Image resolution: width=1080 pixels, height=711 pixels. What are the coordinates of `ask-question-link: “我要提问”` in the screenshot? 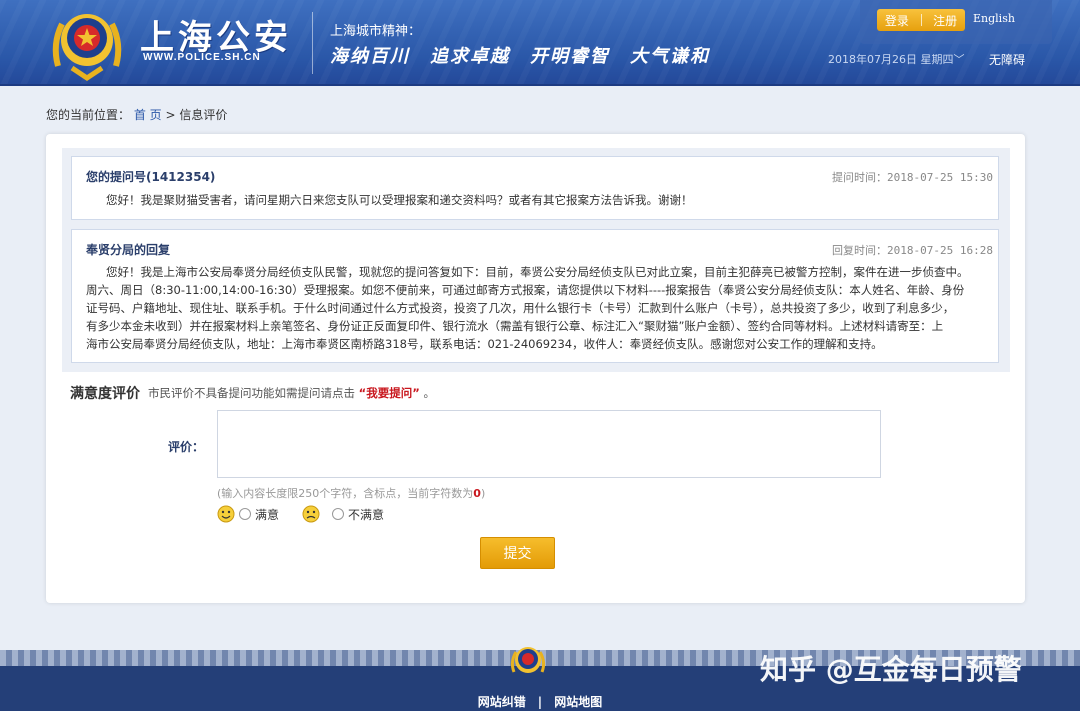 It's located at (389, 393).